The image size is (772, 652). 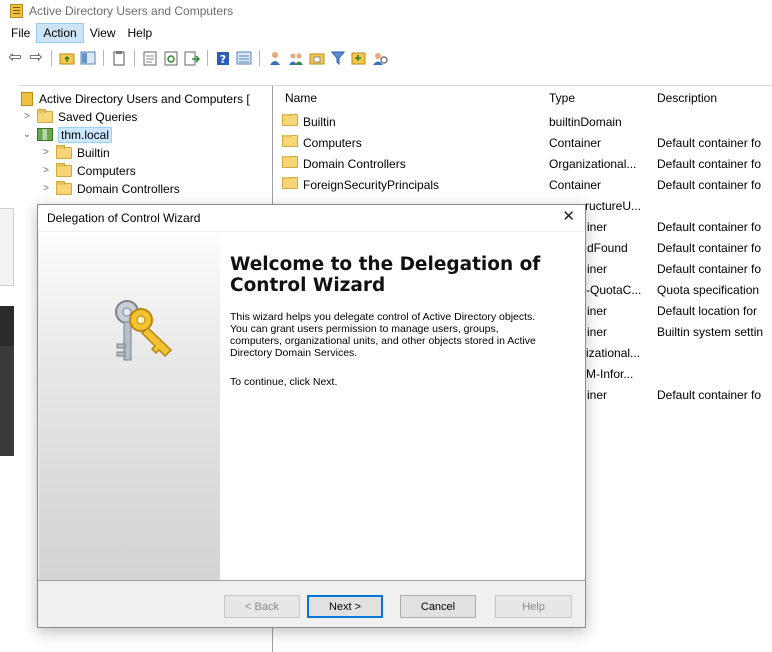 What do you see at coordinates (27, 98) in the screenshot?
I see `aduc-root-icon` at bounding box center [27, 98].